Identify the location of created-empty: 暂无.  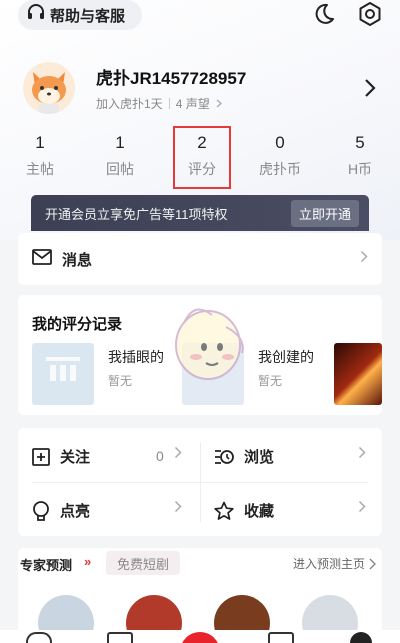
(270, 381).